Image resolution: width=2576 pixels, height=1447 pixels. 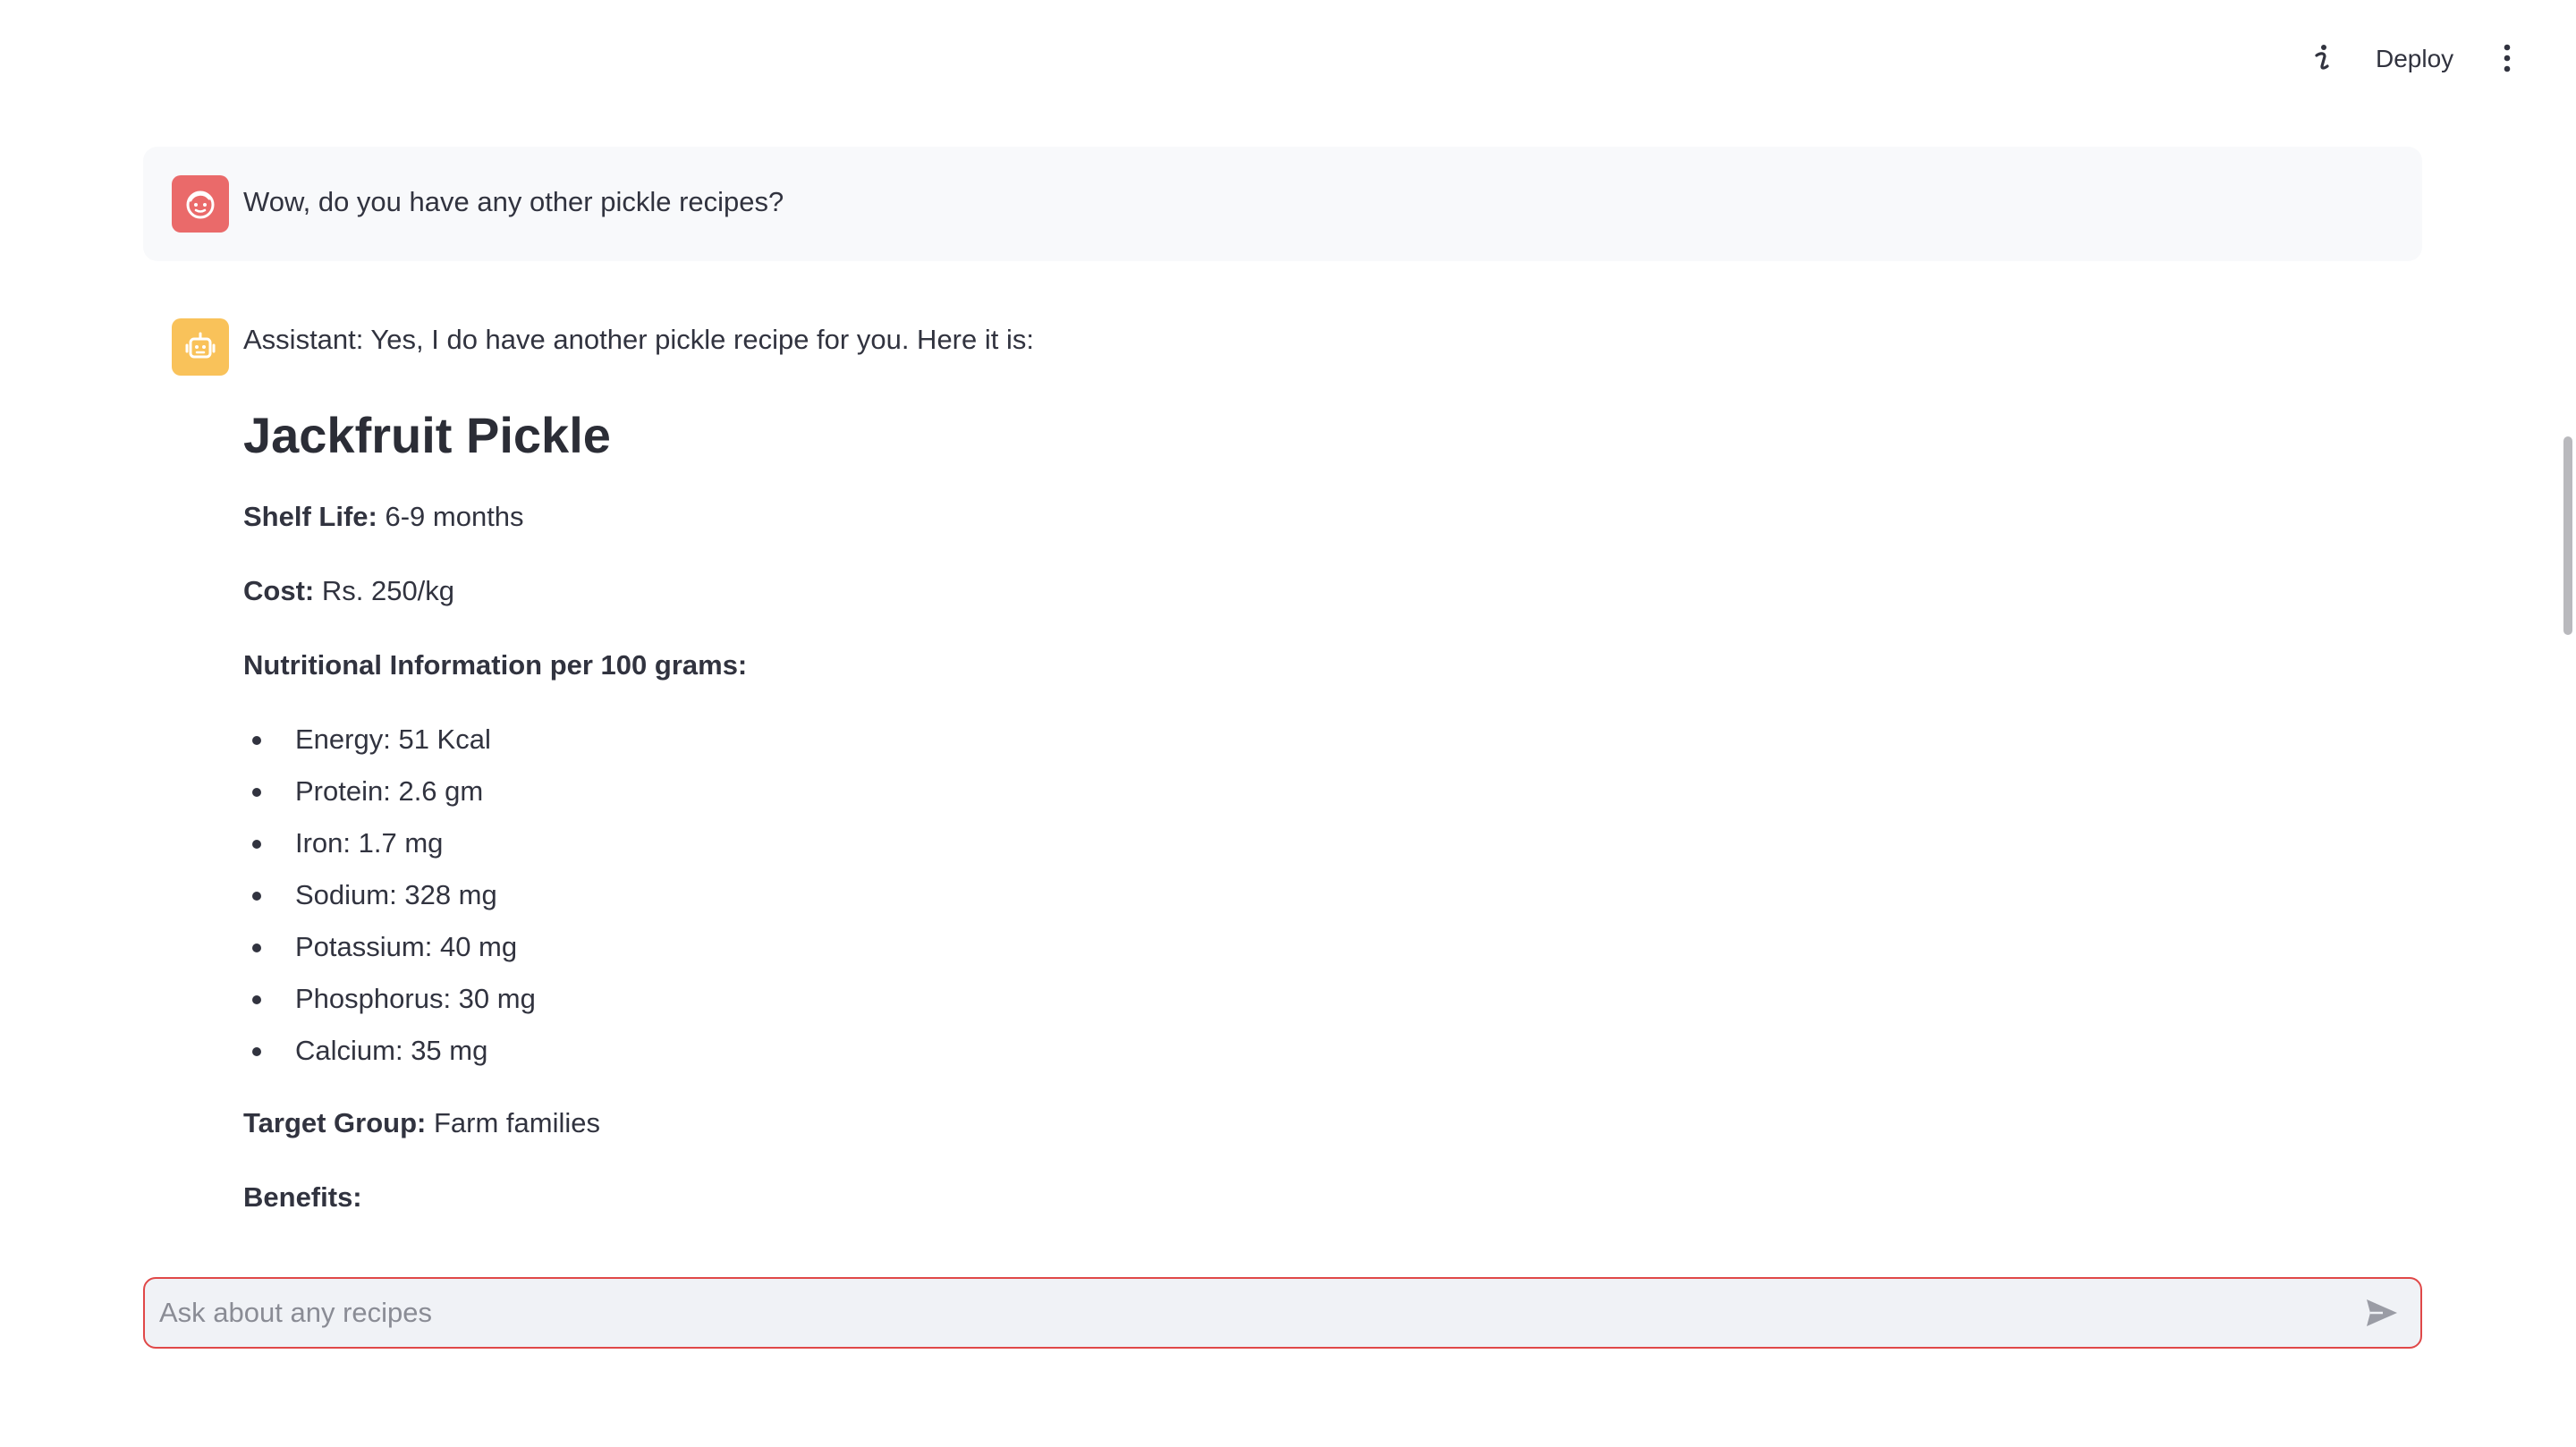 I want to click on more-vertical-icon, so click(x=2507, y=58).